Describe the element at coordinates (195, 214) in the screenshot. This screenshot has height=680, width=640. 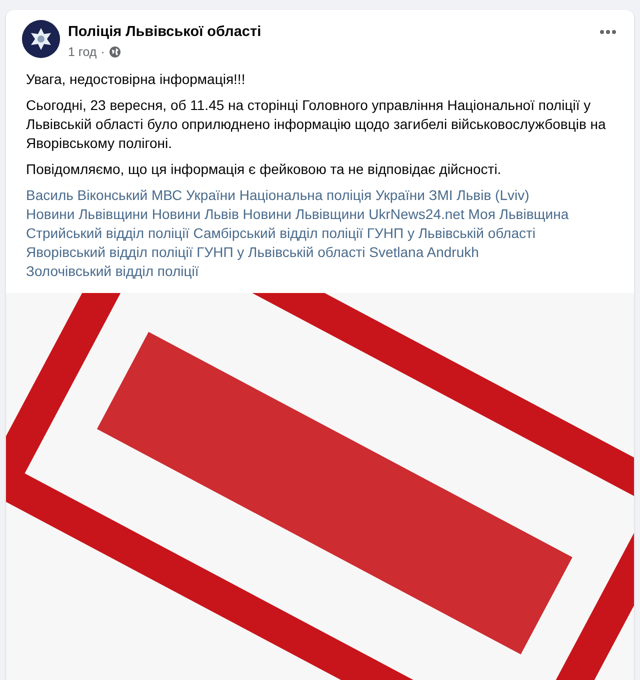
I see `tag-link: Новини Львів` at that location.